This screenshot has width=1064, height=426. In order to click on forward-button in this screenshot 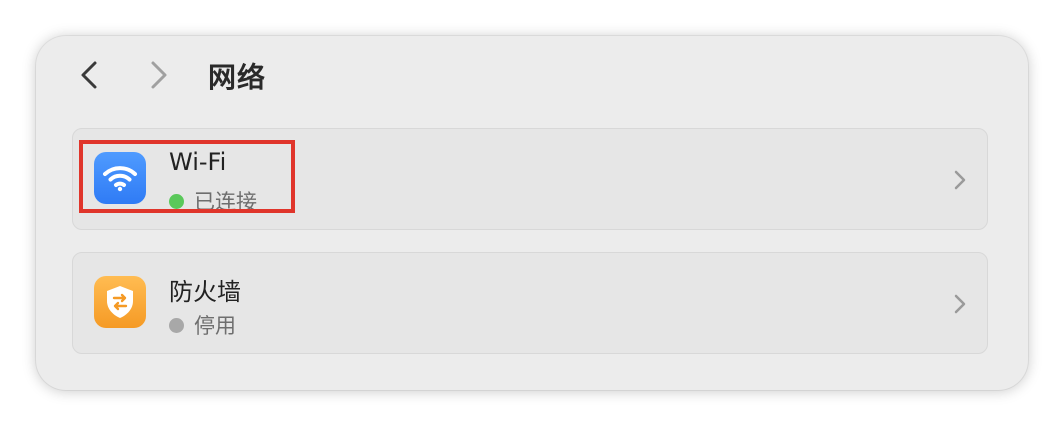, I will do `click(159, 75)`.